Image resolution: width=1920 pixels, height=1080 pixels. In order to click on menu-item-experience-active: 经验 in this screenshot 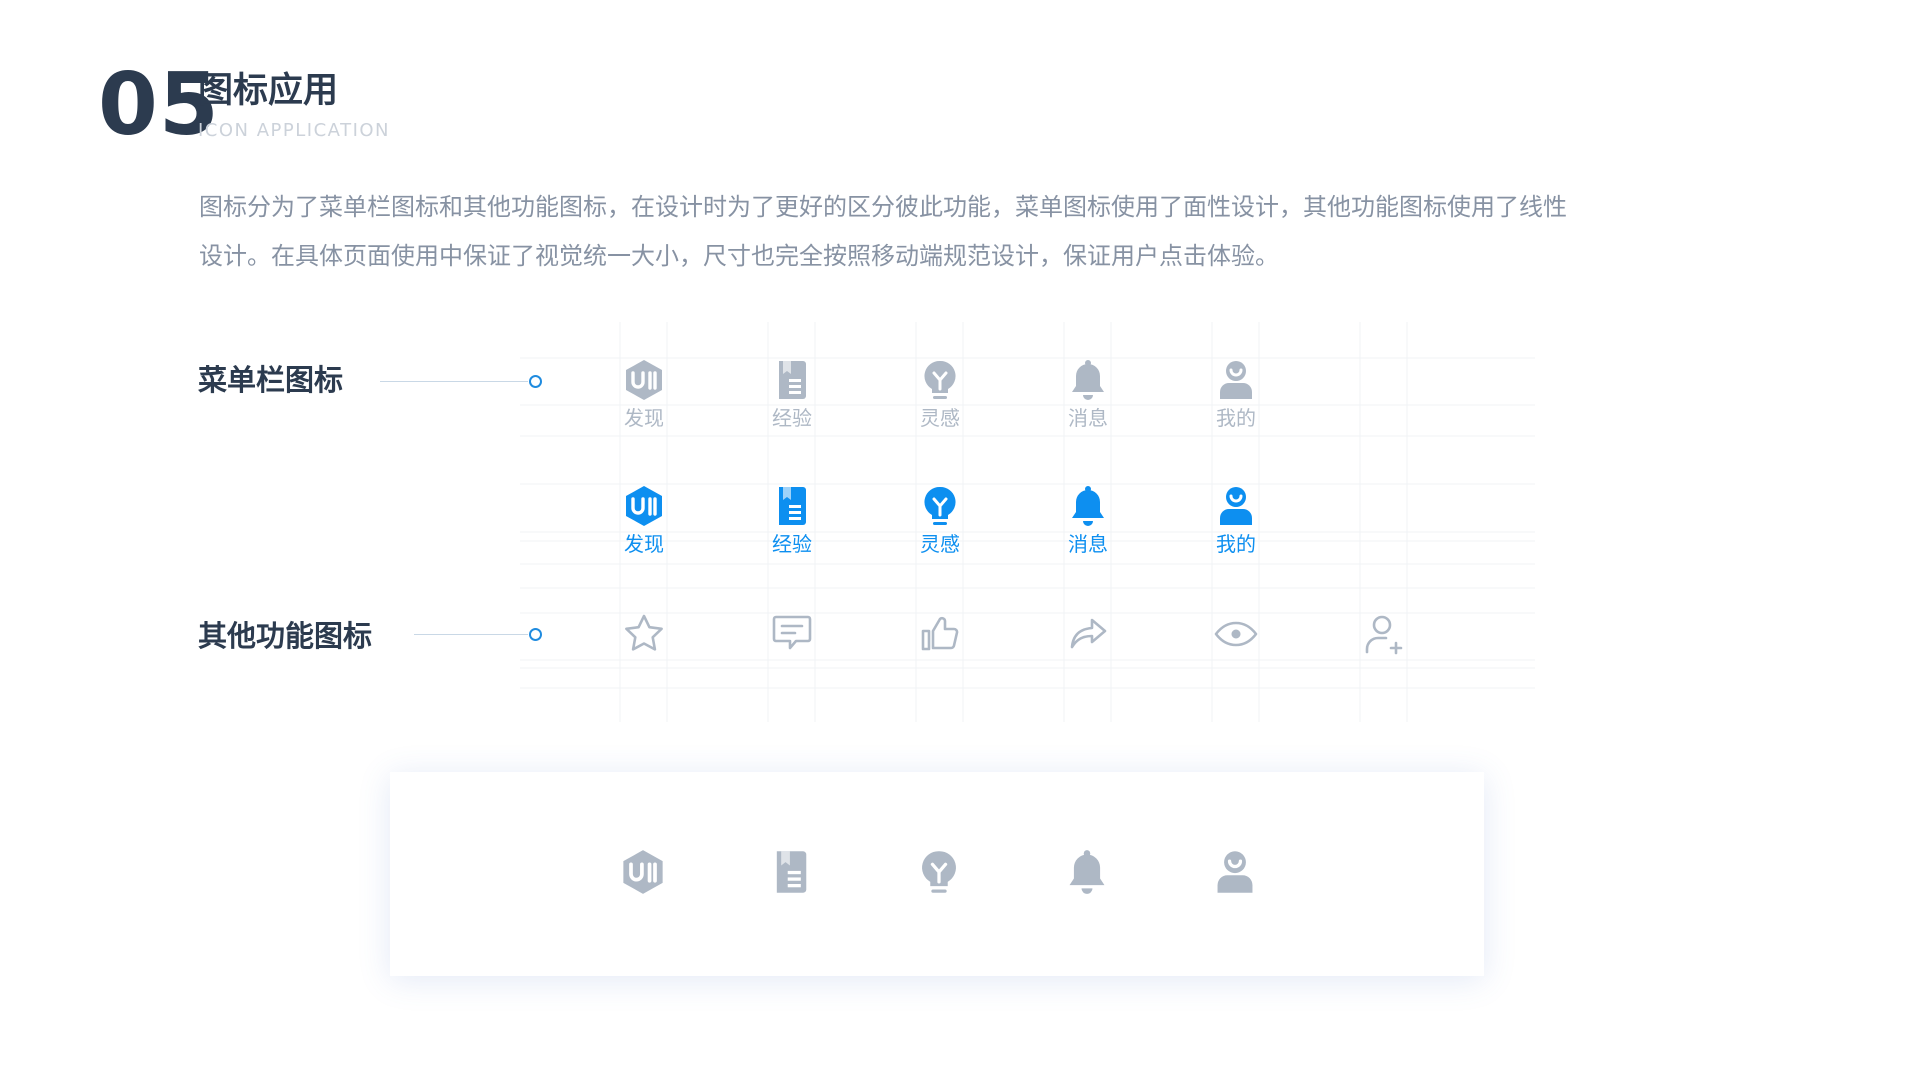, I will do `click(792, 519)`.